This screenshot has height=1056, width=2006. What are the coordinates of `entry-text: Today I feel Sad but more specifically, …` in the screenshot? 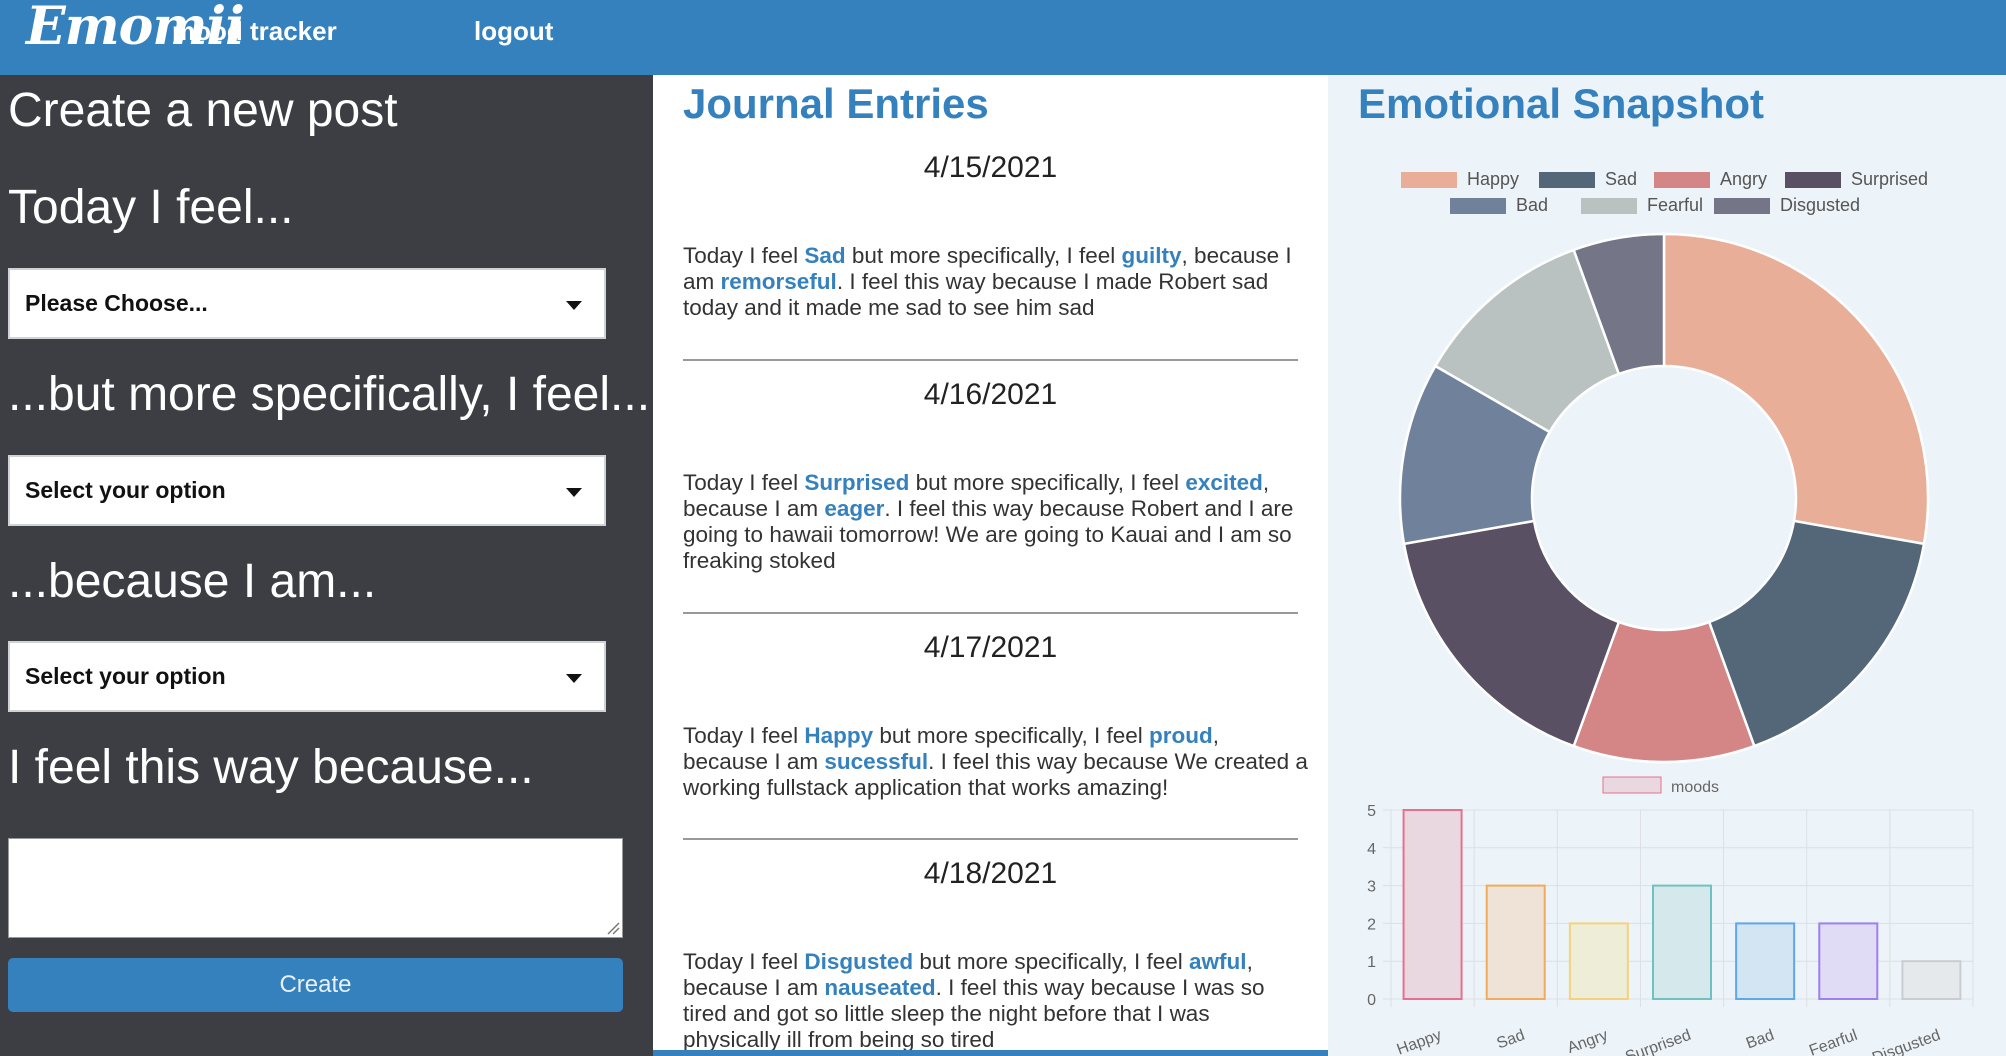 It's located at (987, 281).